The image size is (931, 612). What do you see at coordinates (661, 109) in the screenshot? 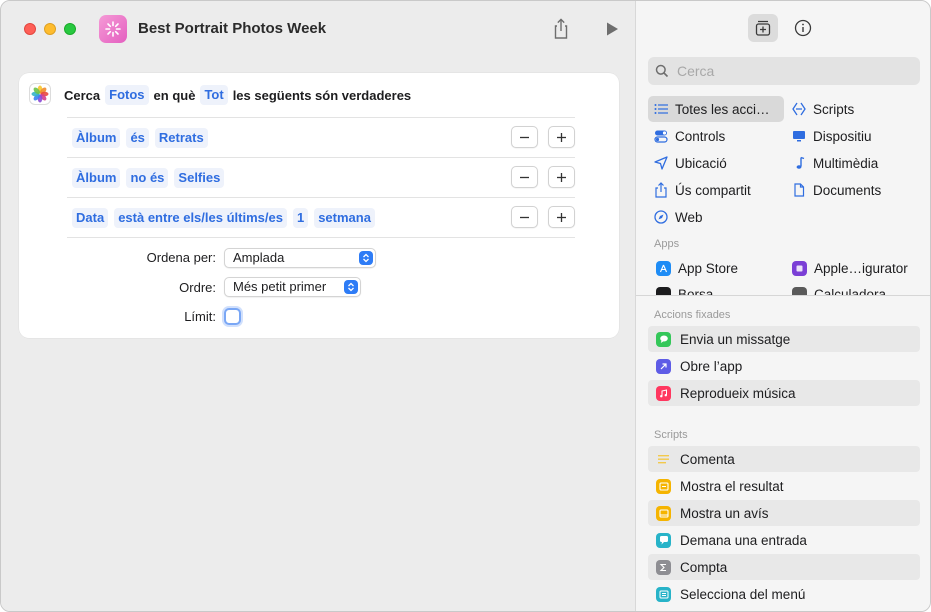
I see `list-icon` at bounding box center [661, 109].